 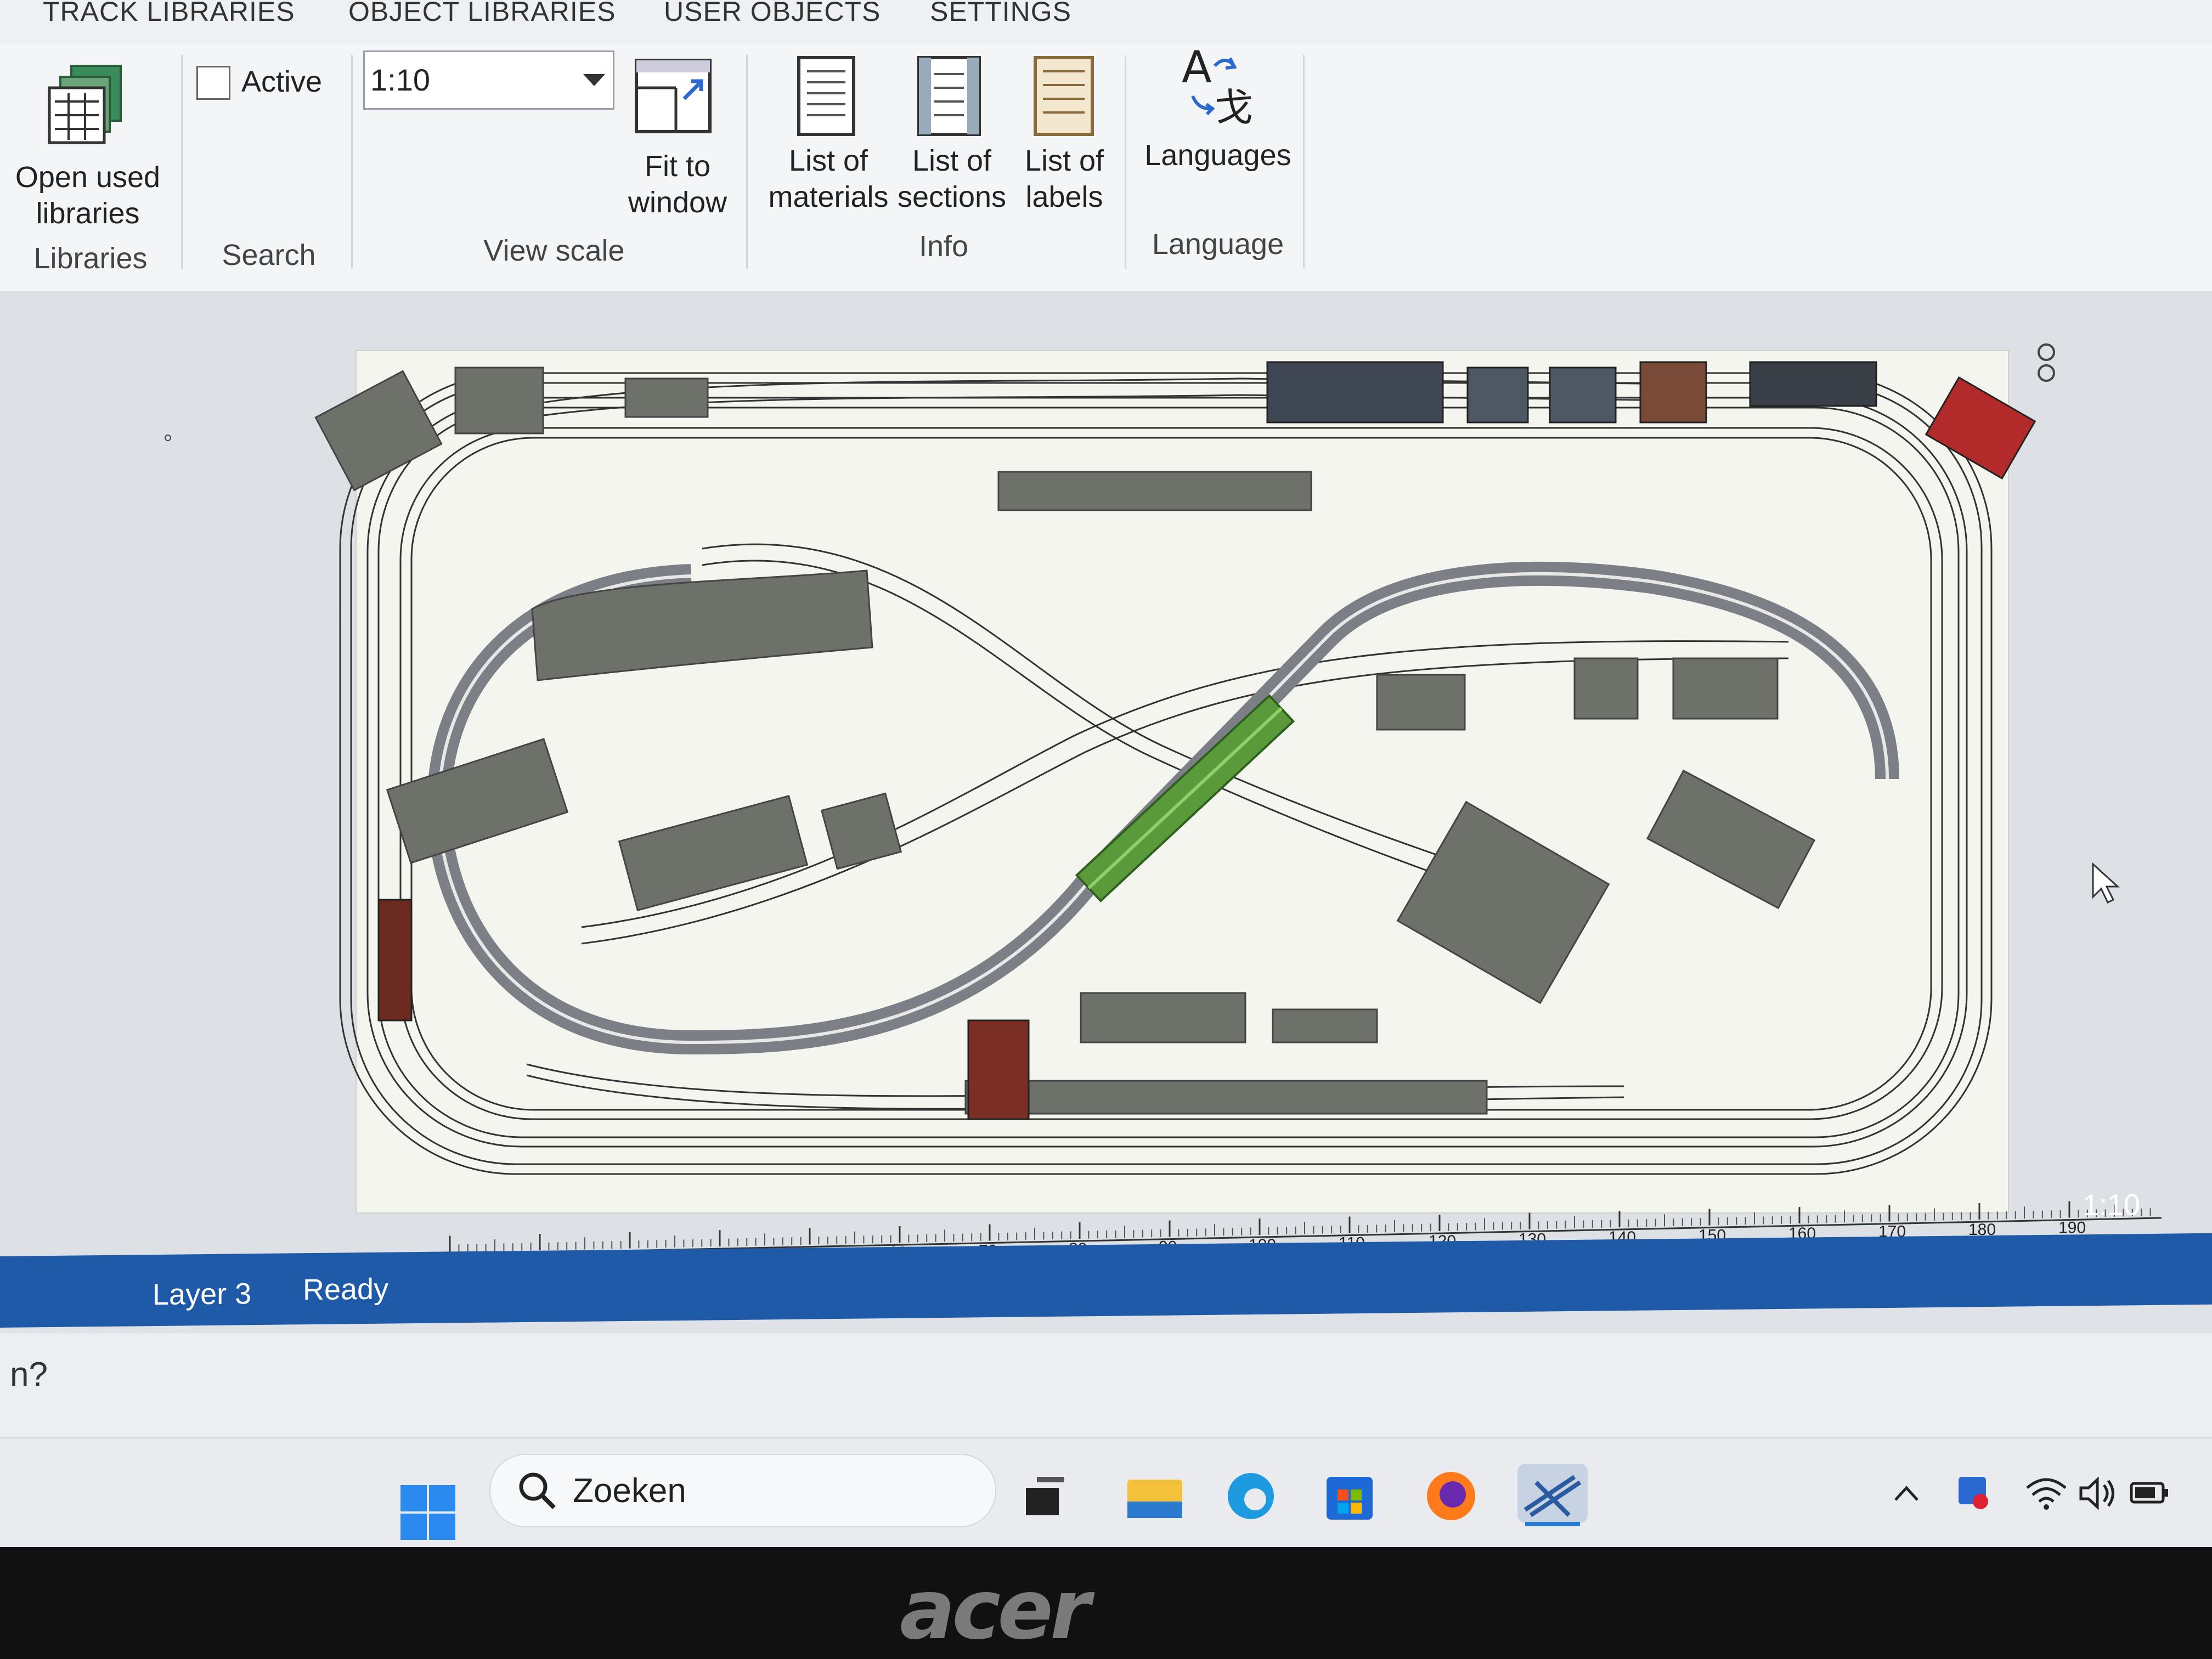 I want to click on status-layer: Layer 3, so click(x=202, y=1294).